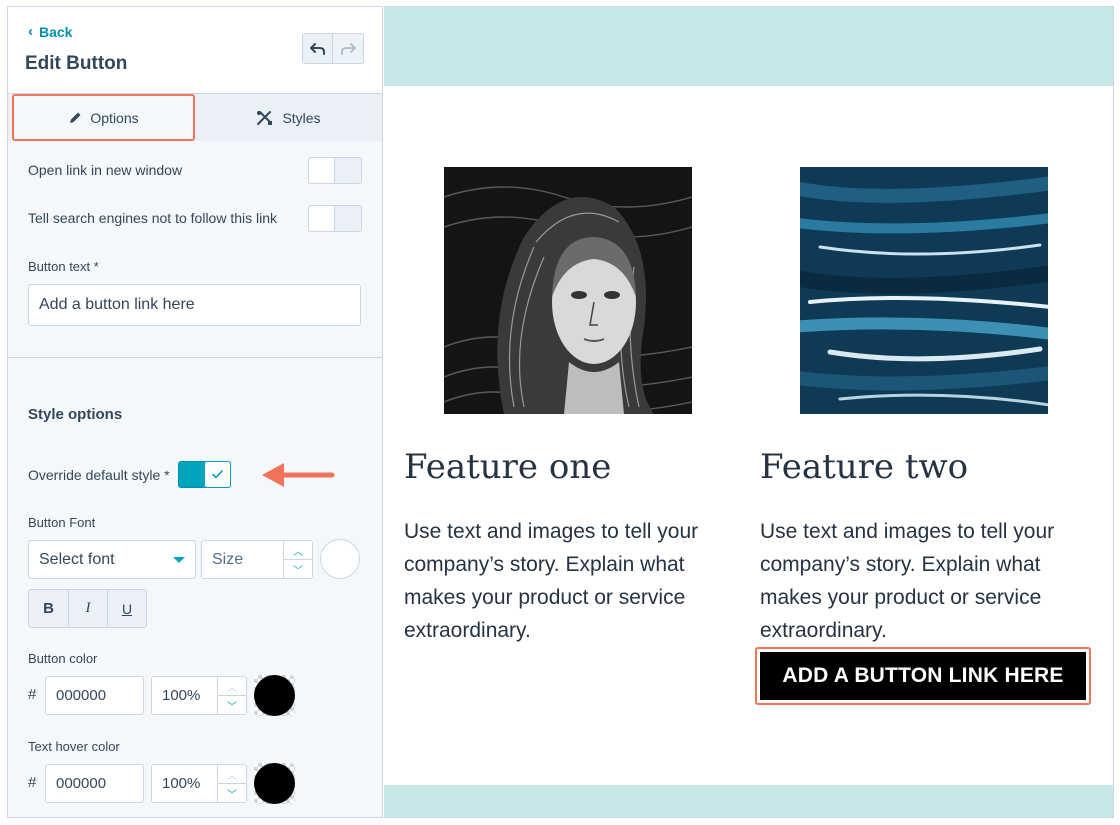  I want to click on button-text-label: Button text *, so click(63, 266).